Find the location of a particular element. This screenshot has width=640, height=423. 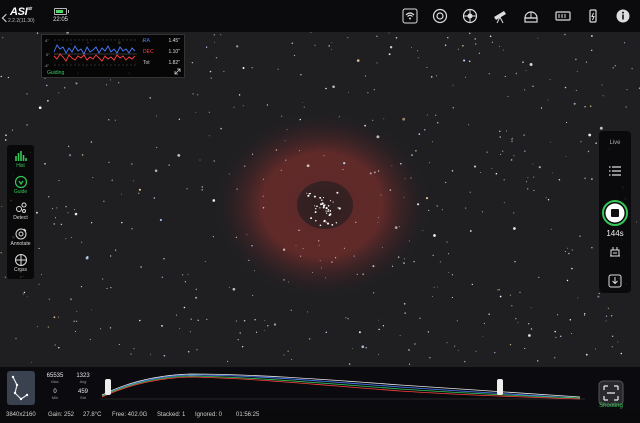

histogram-graph: 555 2785 5014 is located at coordinates (342, 386).